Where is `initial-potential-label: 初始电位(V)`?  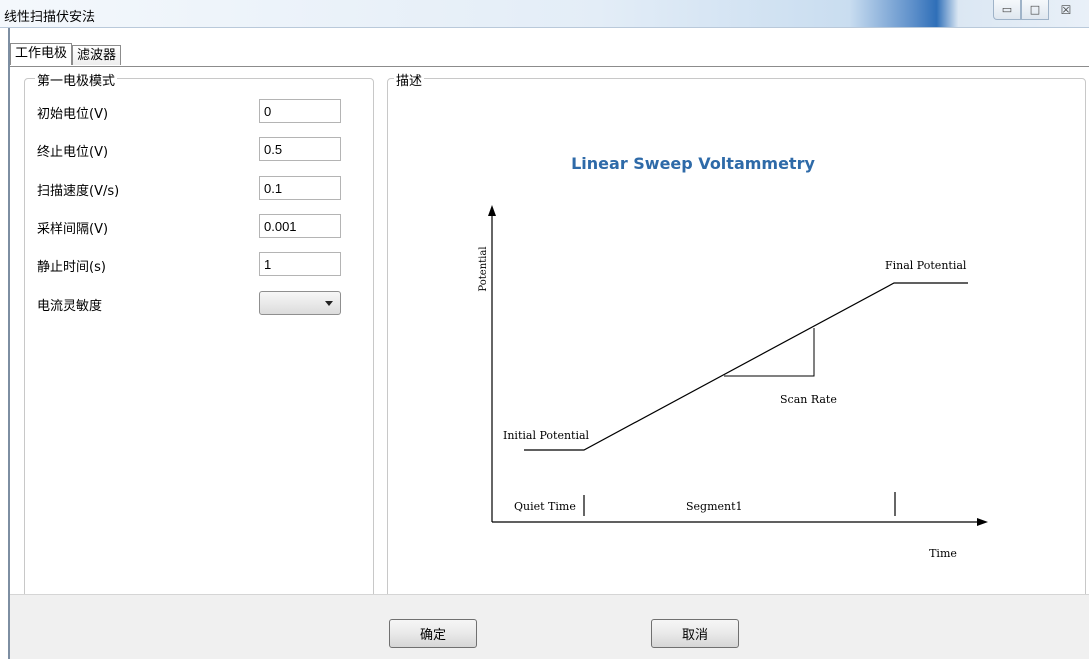
initial-potential-label: 初始电位(V) is located at coordinates (73, 114).